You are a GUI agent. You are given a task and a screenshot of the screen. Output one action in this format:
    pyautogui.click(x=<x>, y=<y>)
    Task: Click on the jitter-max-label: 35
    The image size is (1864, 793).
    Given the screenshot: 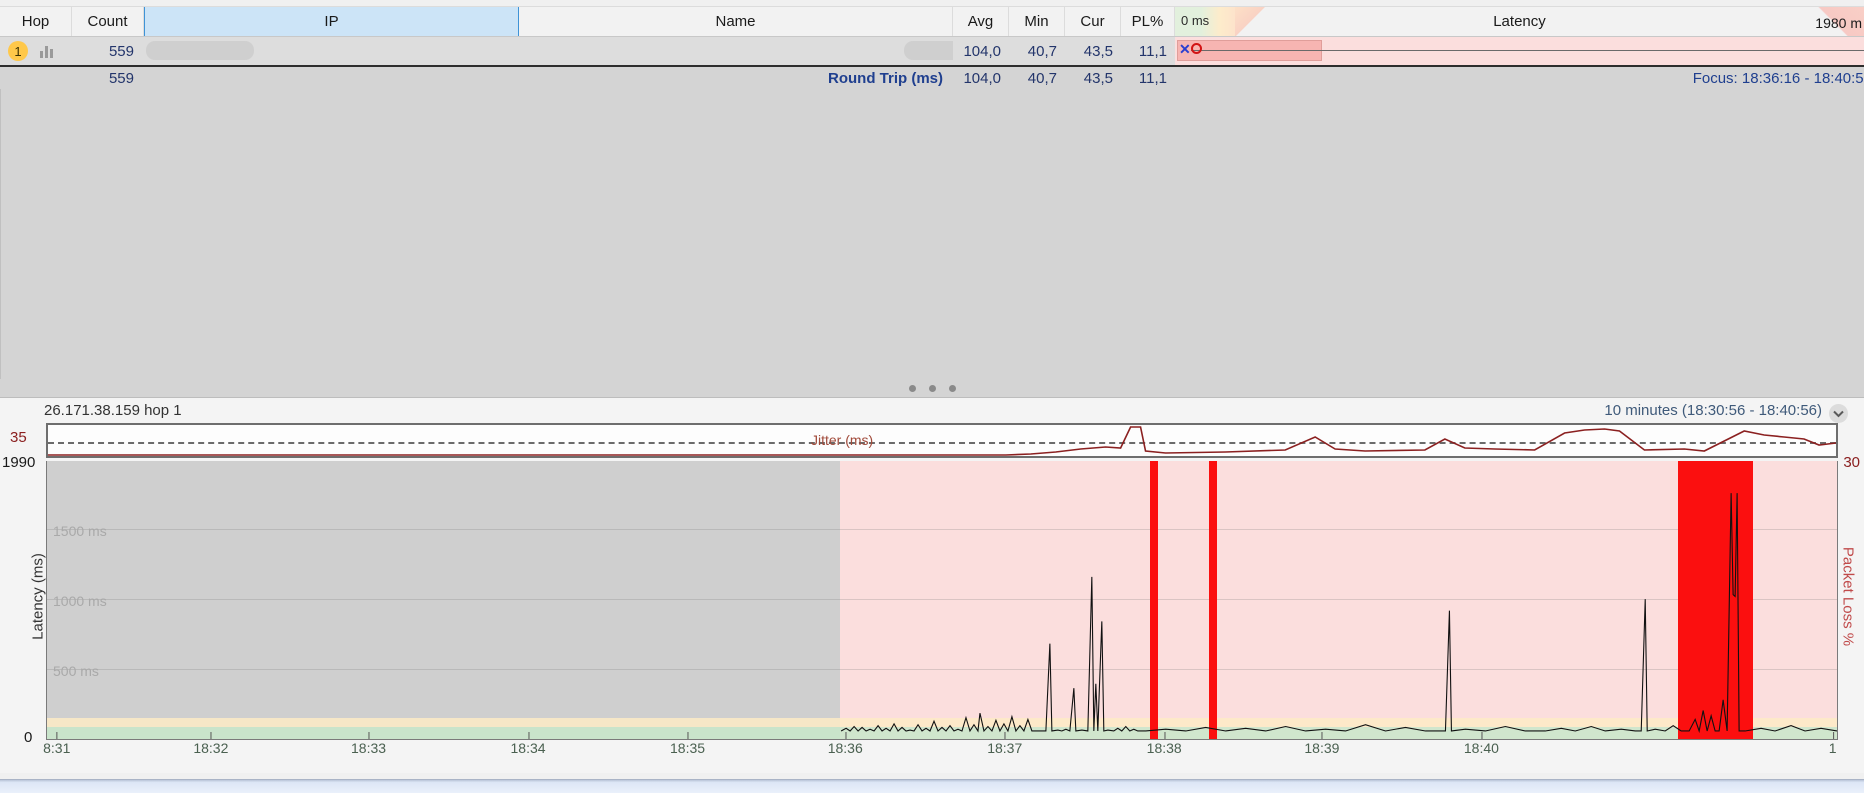 What is the action you would take?
    pyautogui.click(x=18, y=437)
    